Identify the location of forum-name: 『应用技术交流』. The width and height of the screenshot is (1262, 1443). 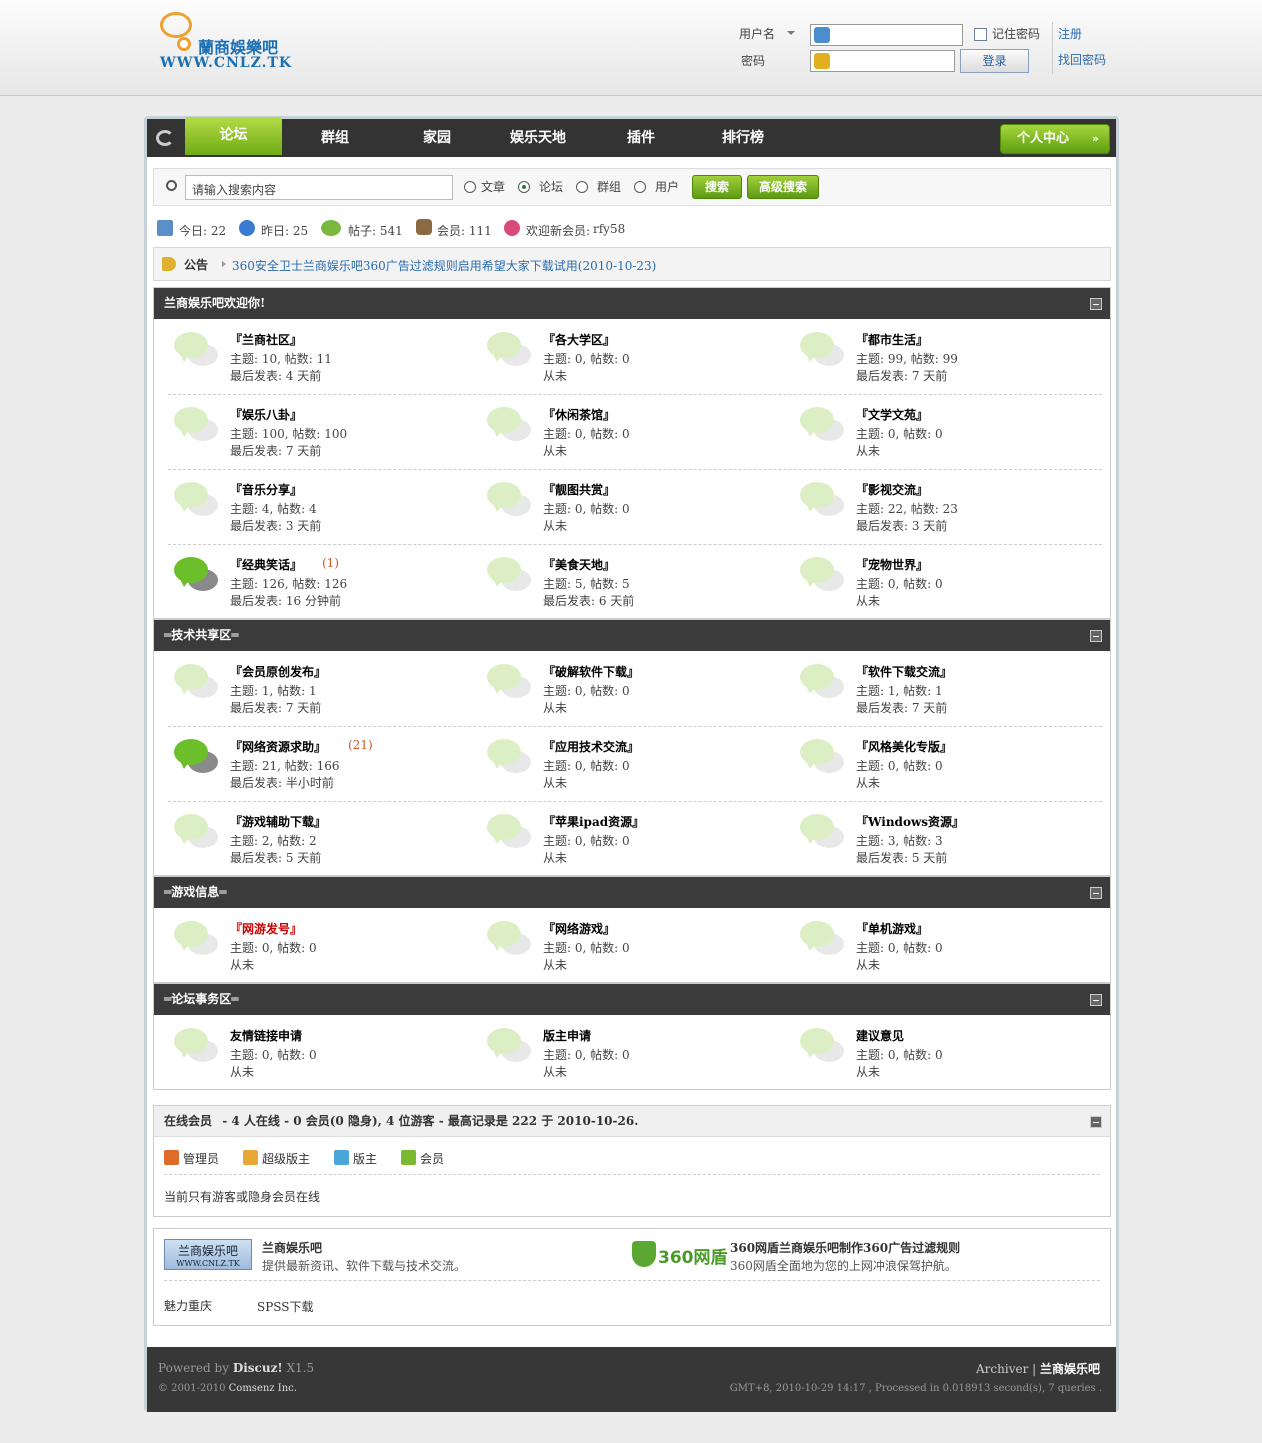
(591, 746).